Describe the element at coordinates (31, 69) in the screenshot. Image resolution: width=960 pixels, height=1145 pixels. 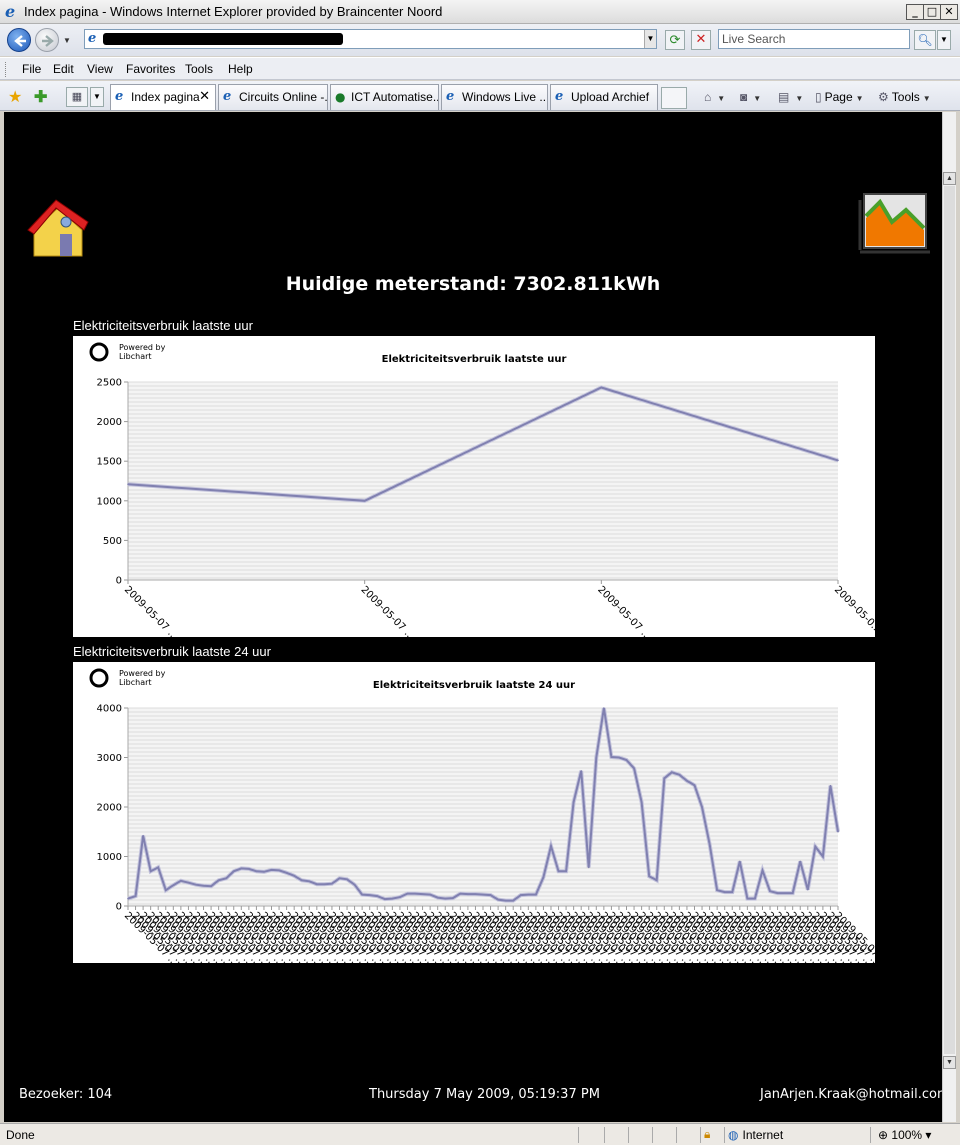
I see `menu-file: File` at that location.